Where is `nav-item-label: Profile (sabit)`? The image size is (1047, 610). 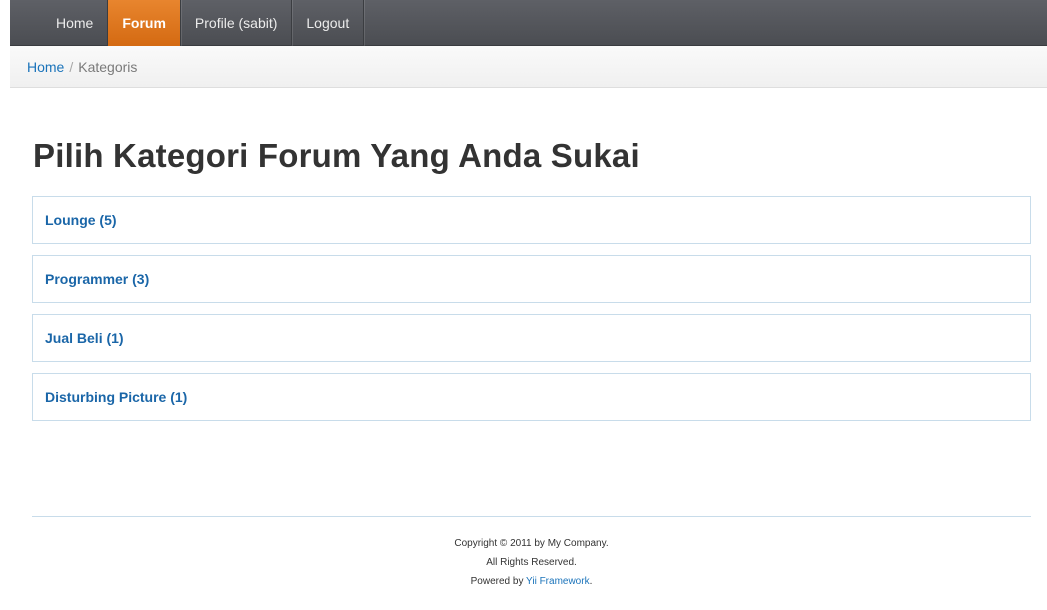 nav-item-label: Profile (sabit) is located at coordinates (236, 23).